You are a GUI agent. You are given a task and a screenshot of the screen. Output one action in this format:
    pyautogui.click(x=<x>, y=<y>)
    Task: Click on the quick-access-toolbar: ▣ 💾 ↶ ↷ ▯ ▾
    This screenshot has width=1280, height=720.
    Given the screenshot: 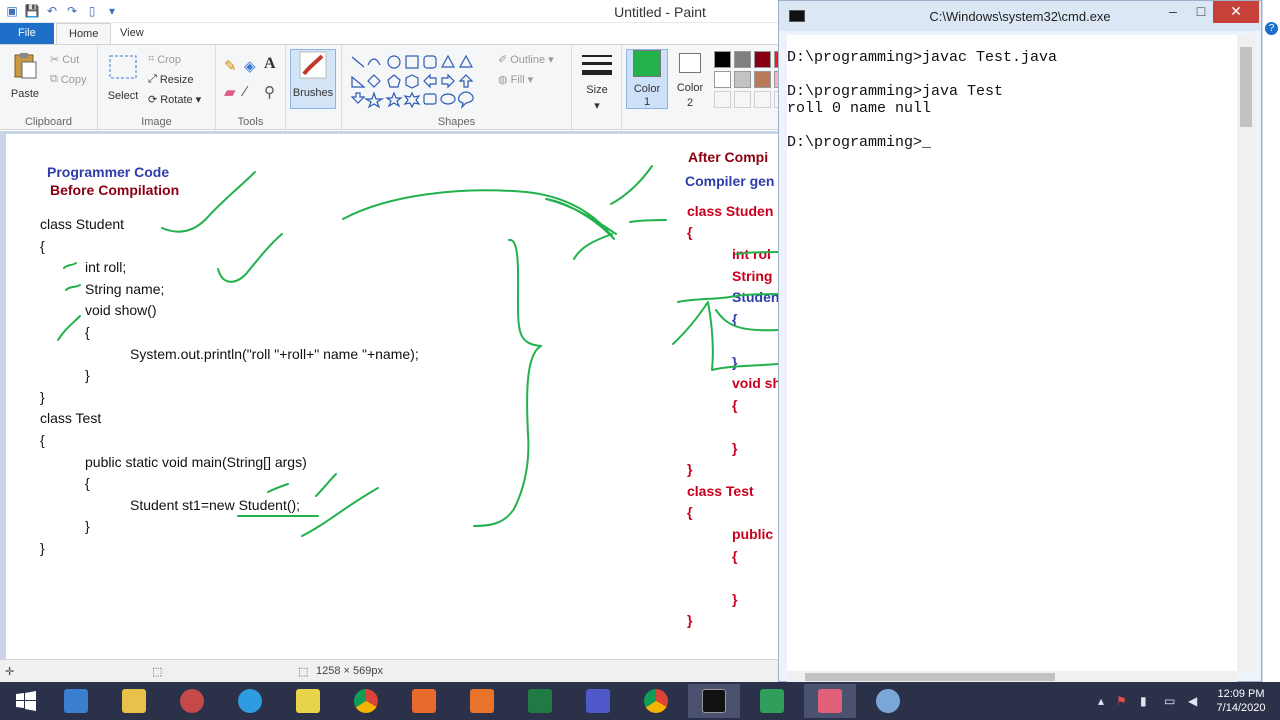 What is the action you would take?
    pyautogui.click(x=62, y=11)
    